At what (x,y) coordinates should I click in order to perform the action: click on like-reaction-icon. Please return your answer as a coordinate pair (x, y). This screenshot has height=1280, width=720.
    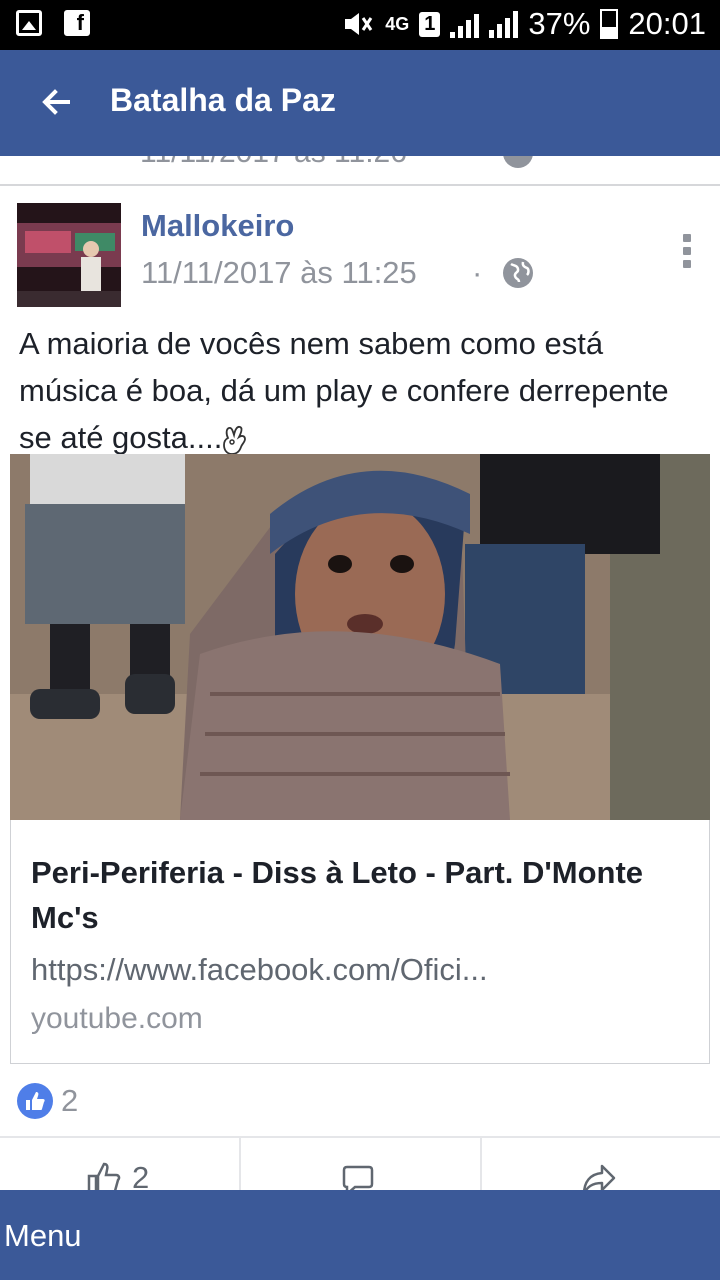
    Looking at the image, I should click on (35, 1101).